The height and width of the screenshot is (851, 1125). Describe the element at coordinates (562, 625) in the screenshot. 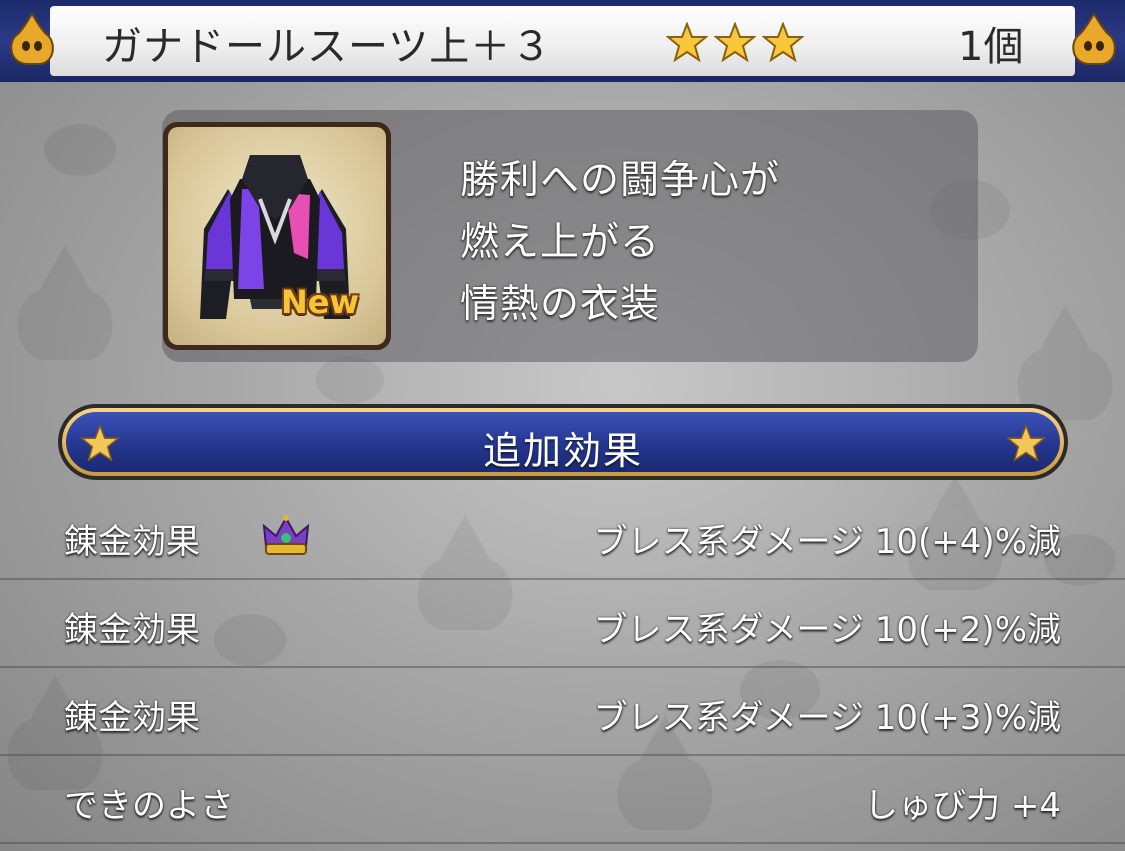

I see `effect-row: 錬金効果 ブレス系ダメージ 10(+2)%減` at that location.